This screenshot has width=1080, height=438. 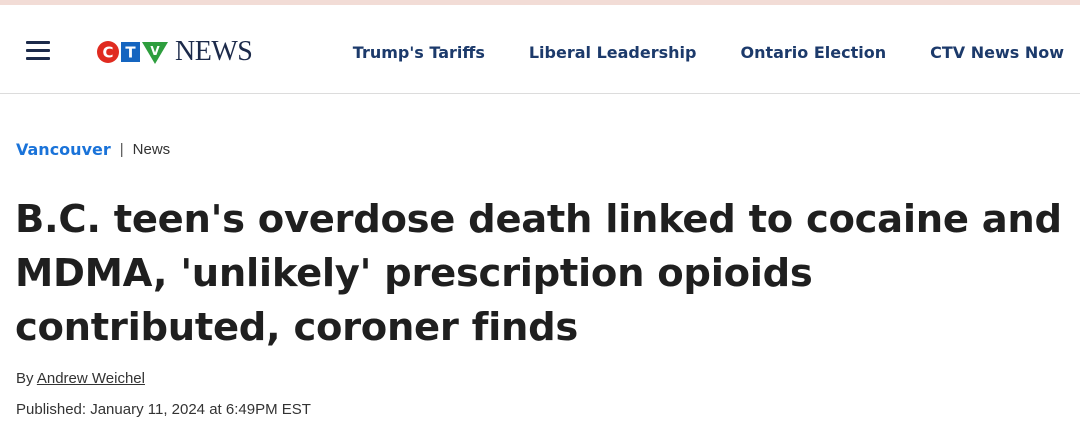 I want to click on article-byline: By Andrew Weichel, so click(x=80, y=378).